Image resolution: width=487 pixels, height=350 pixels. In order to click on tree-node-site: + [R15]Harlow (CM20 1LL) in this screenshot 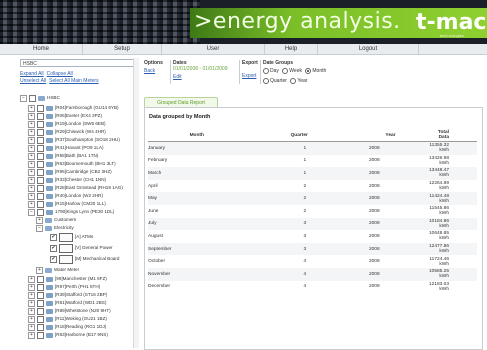, I will do `click(67, 204)`.